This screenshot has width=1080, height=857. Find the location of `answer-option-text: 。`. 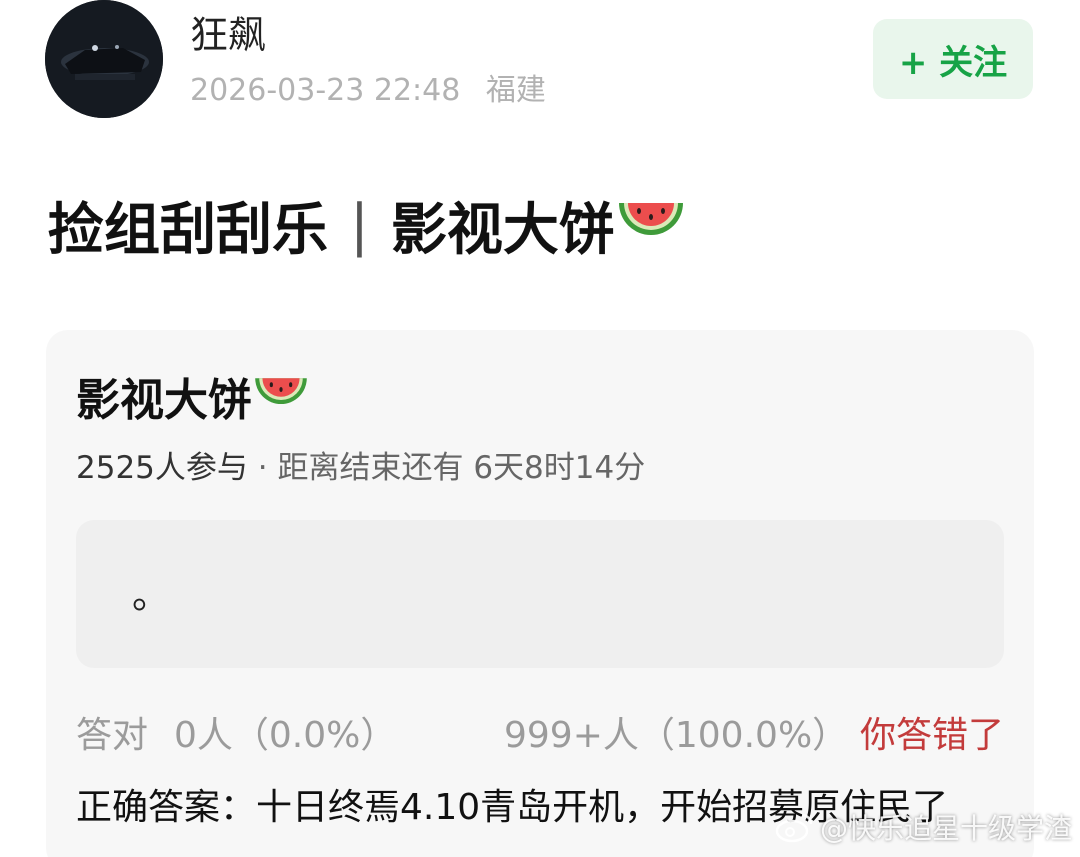

answer-option-text: 。 is located at coordinates (151, 595).